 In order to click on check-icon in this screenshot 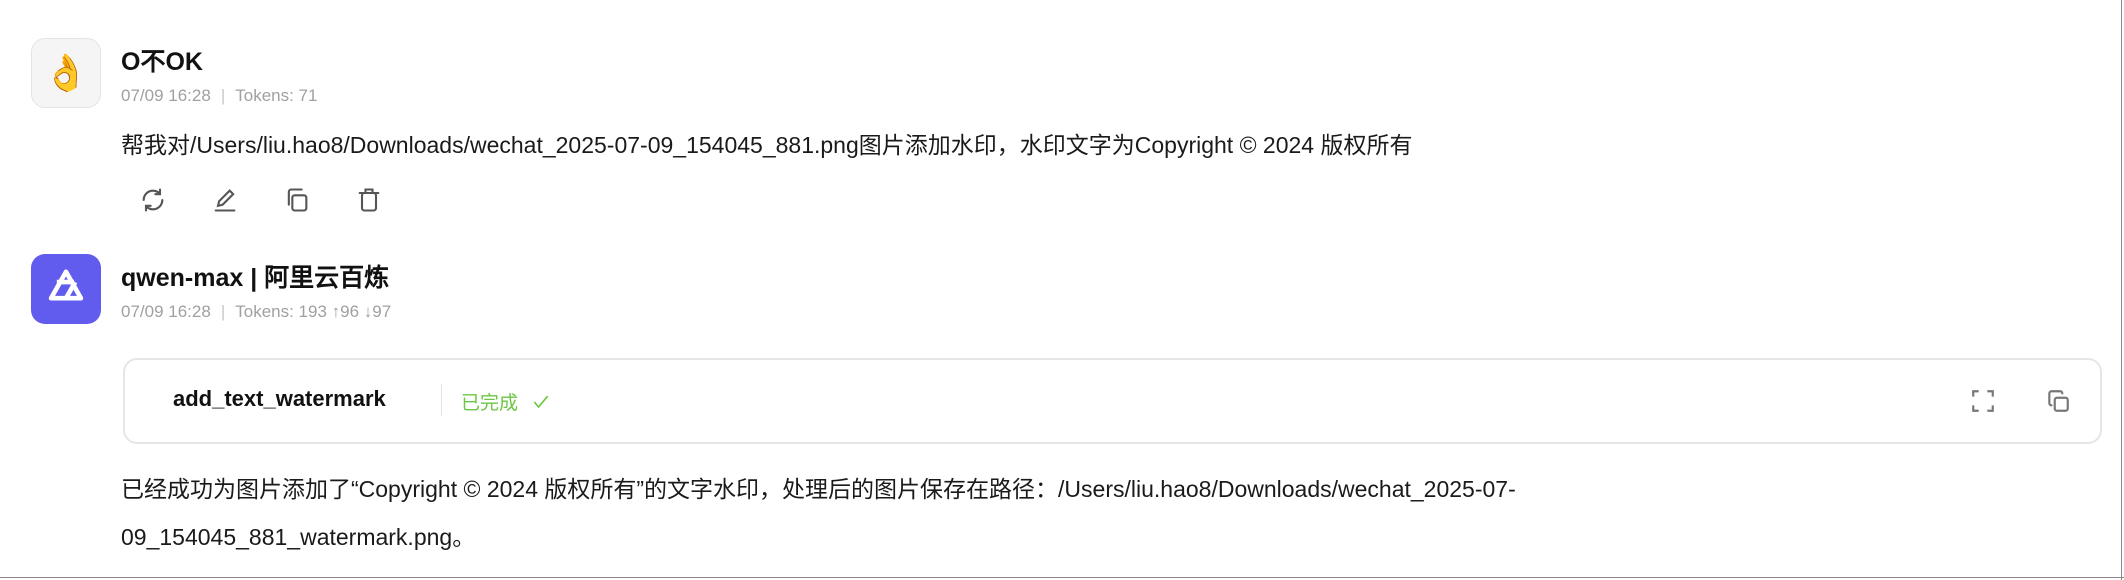, I will do `click(541, 402)`.